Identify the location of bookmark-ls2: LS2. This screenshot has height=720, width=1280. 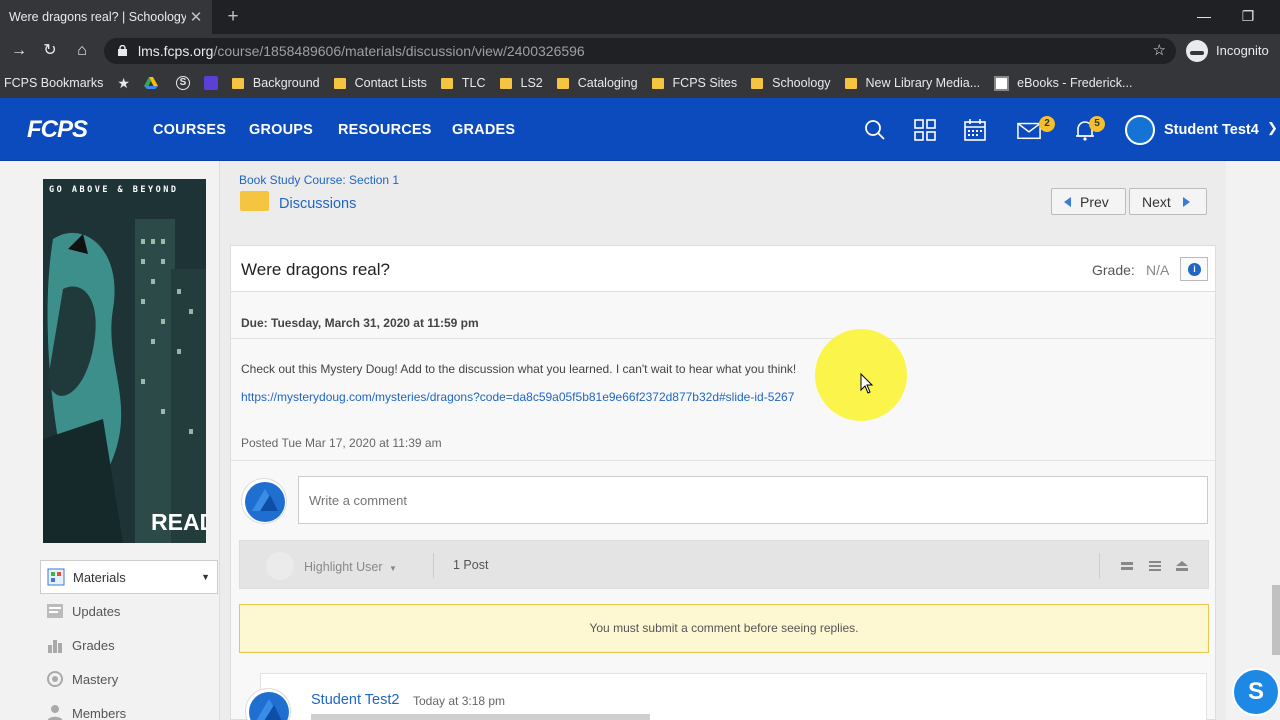
(521, 83).